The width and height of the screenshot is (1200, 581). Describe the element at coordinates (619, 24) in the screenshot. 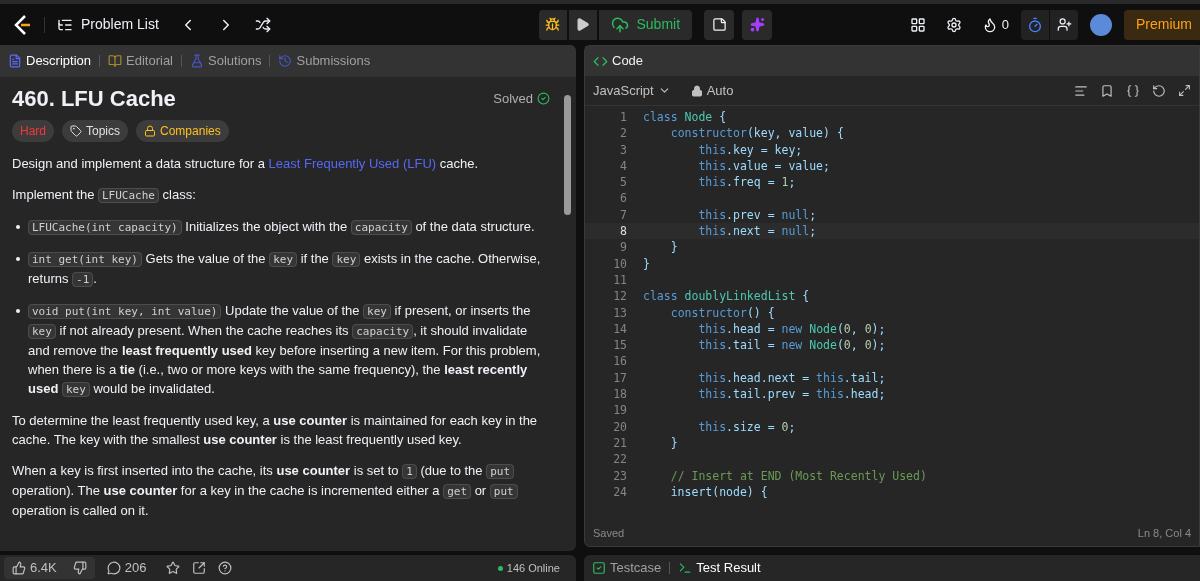

I see `cloud-upload-icon` at that location.